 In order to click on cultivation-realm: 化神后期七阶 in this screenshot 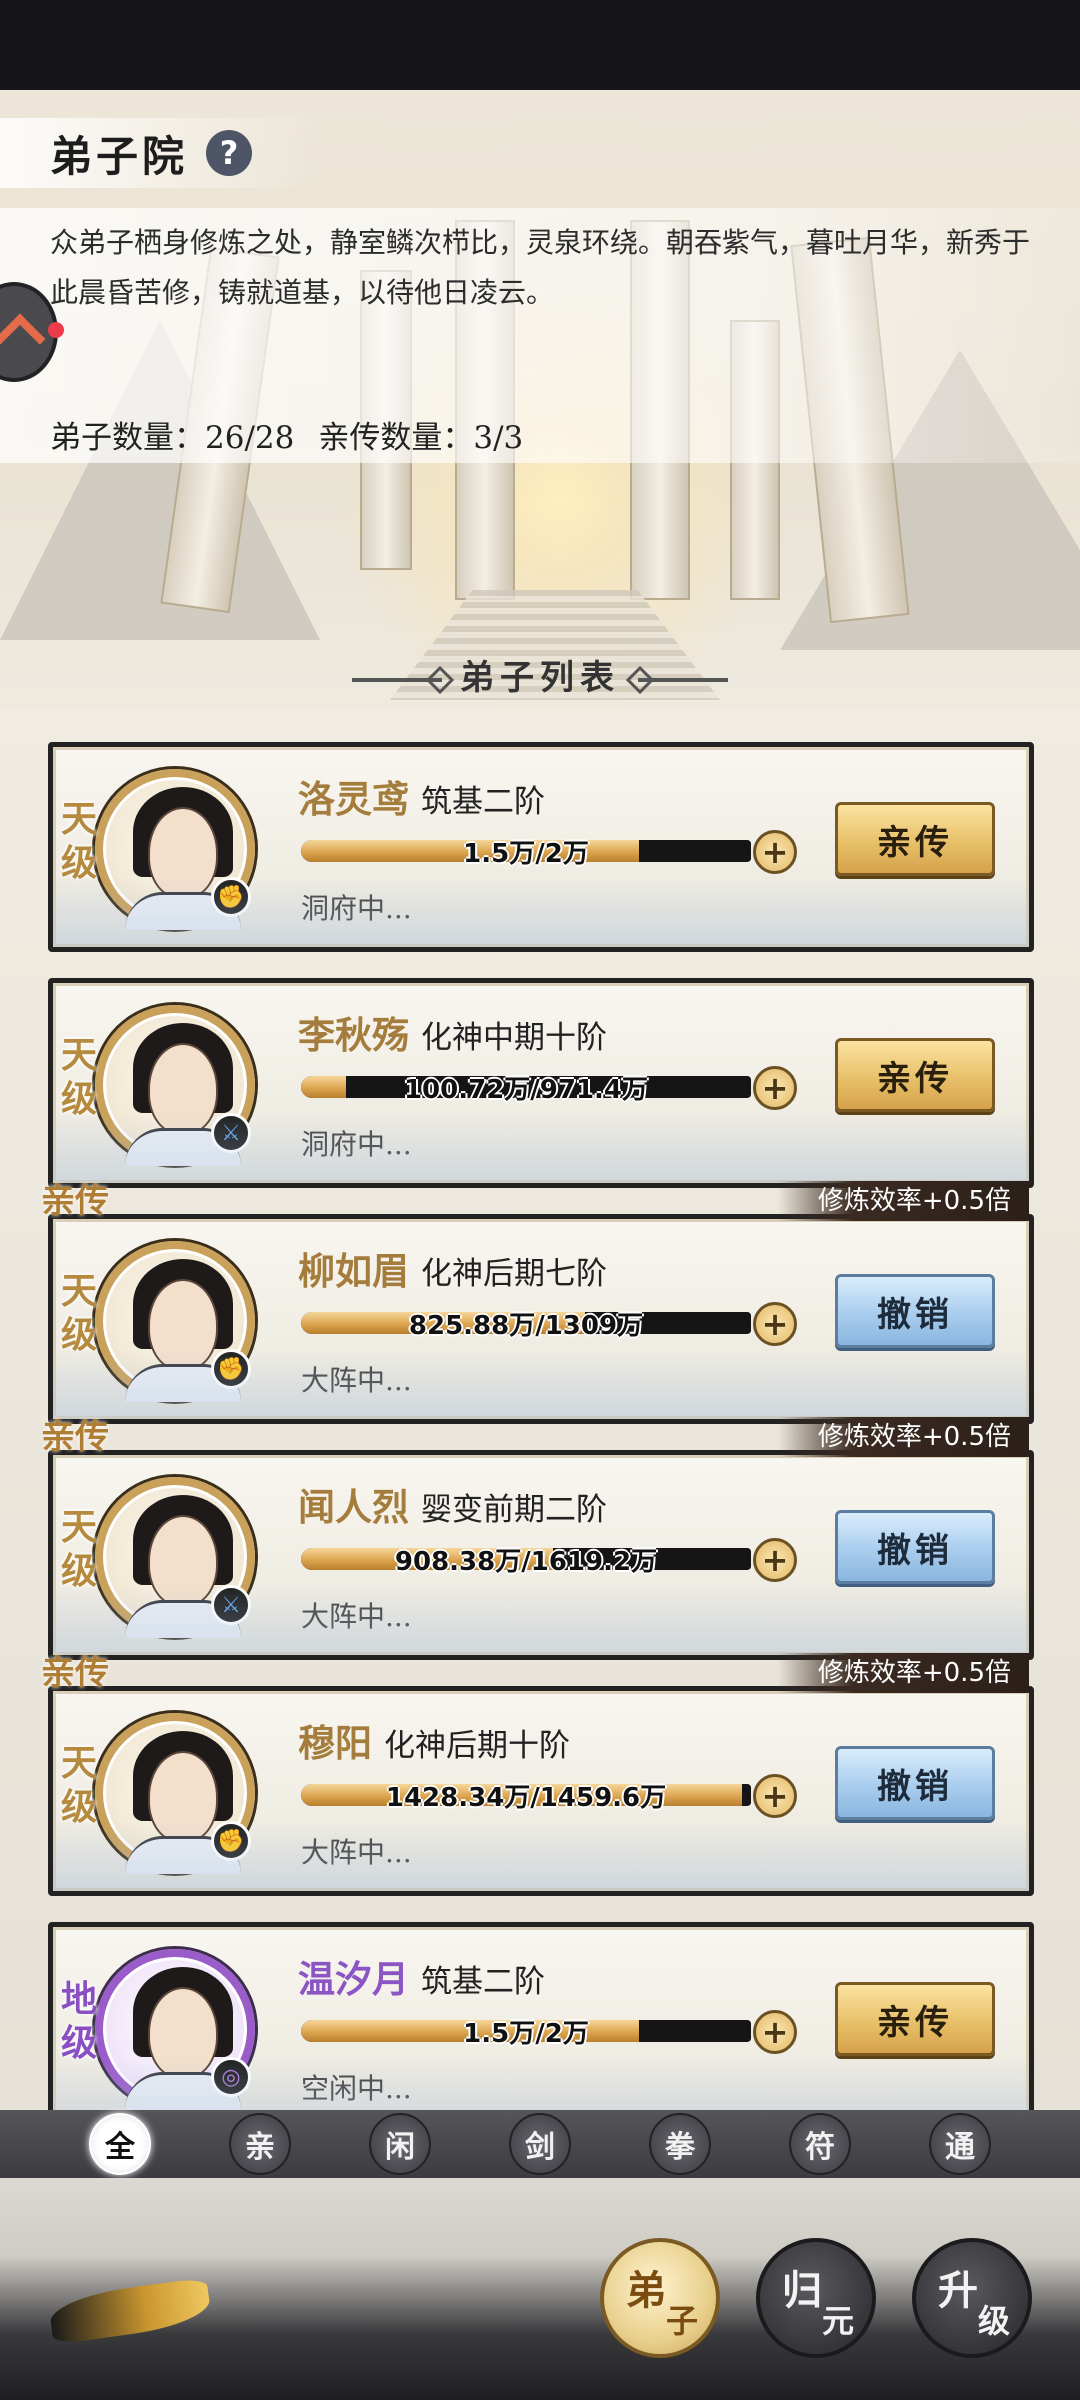, I will do `click(514, 1274)`.